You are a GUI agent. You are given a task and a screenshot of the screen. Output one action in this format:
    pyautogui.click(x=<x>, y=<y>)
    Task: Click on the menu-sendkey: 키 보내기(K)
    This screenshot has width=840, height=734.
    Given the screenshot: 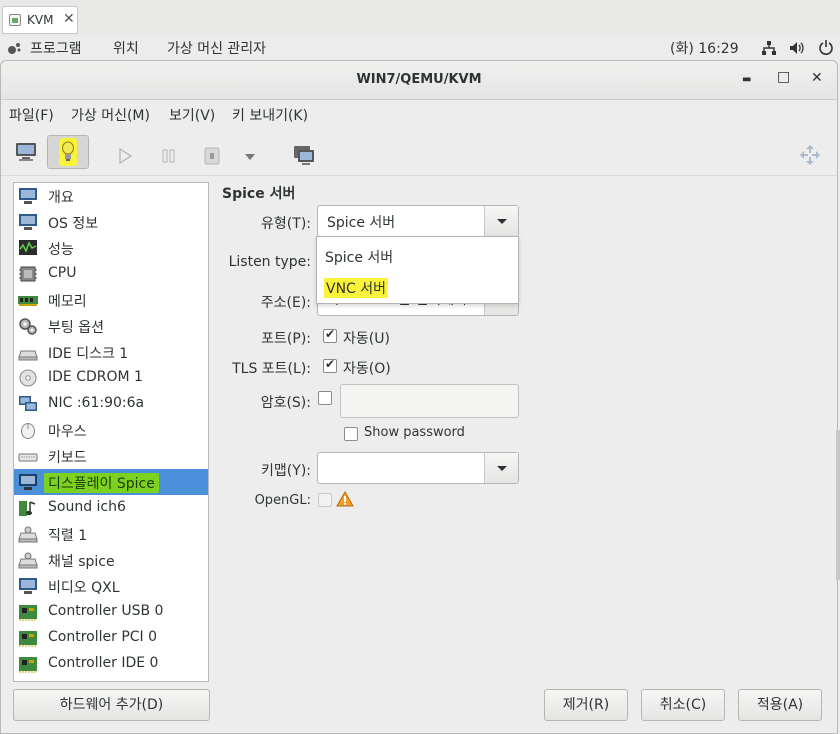 What is the action you would take?
    pyautogui.click(x=270, y=115)
    